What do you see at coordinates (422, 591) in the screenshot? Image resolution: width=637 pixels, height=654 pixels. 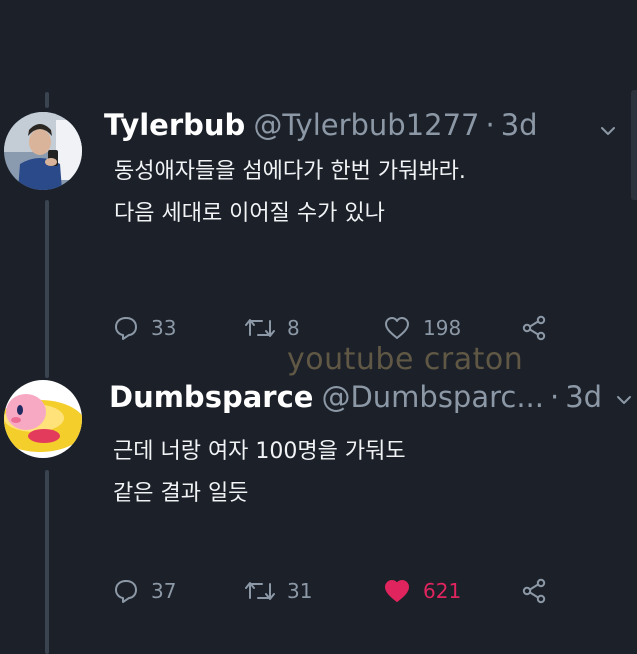 I see `like-button: 621` at bounding box center [422, 591].